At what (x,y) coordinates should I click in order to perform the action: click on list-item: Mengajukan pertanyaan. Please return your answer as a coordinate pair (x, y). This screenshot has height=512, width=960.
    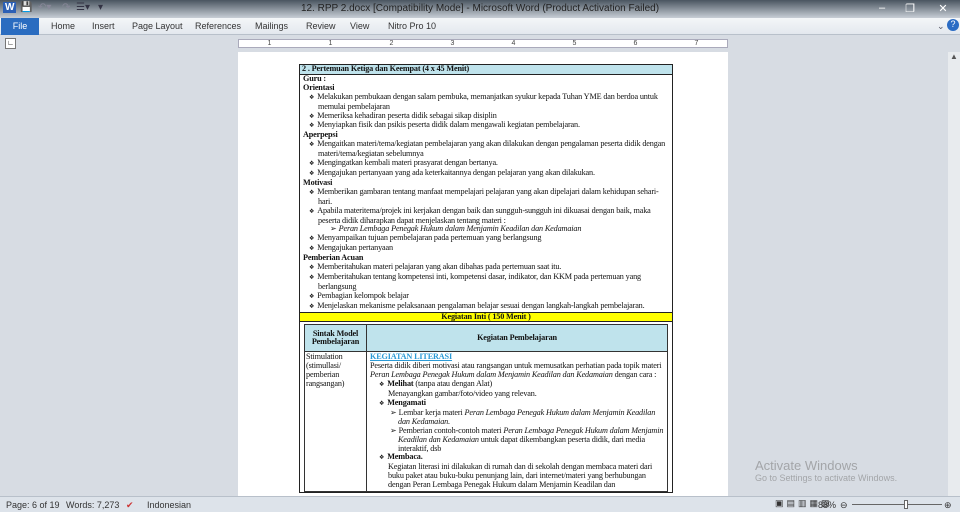
    Looking at the image, I should click on (486, 248).